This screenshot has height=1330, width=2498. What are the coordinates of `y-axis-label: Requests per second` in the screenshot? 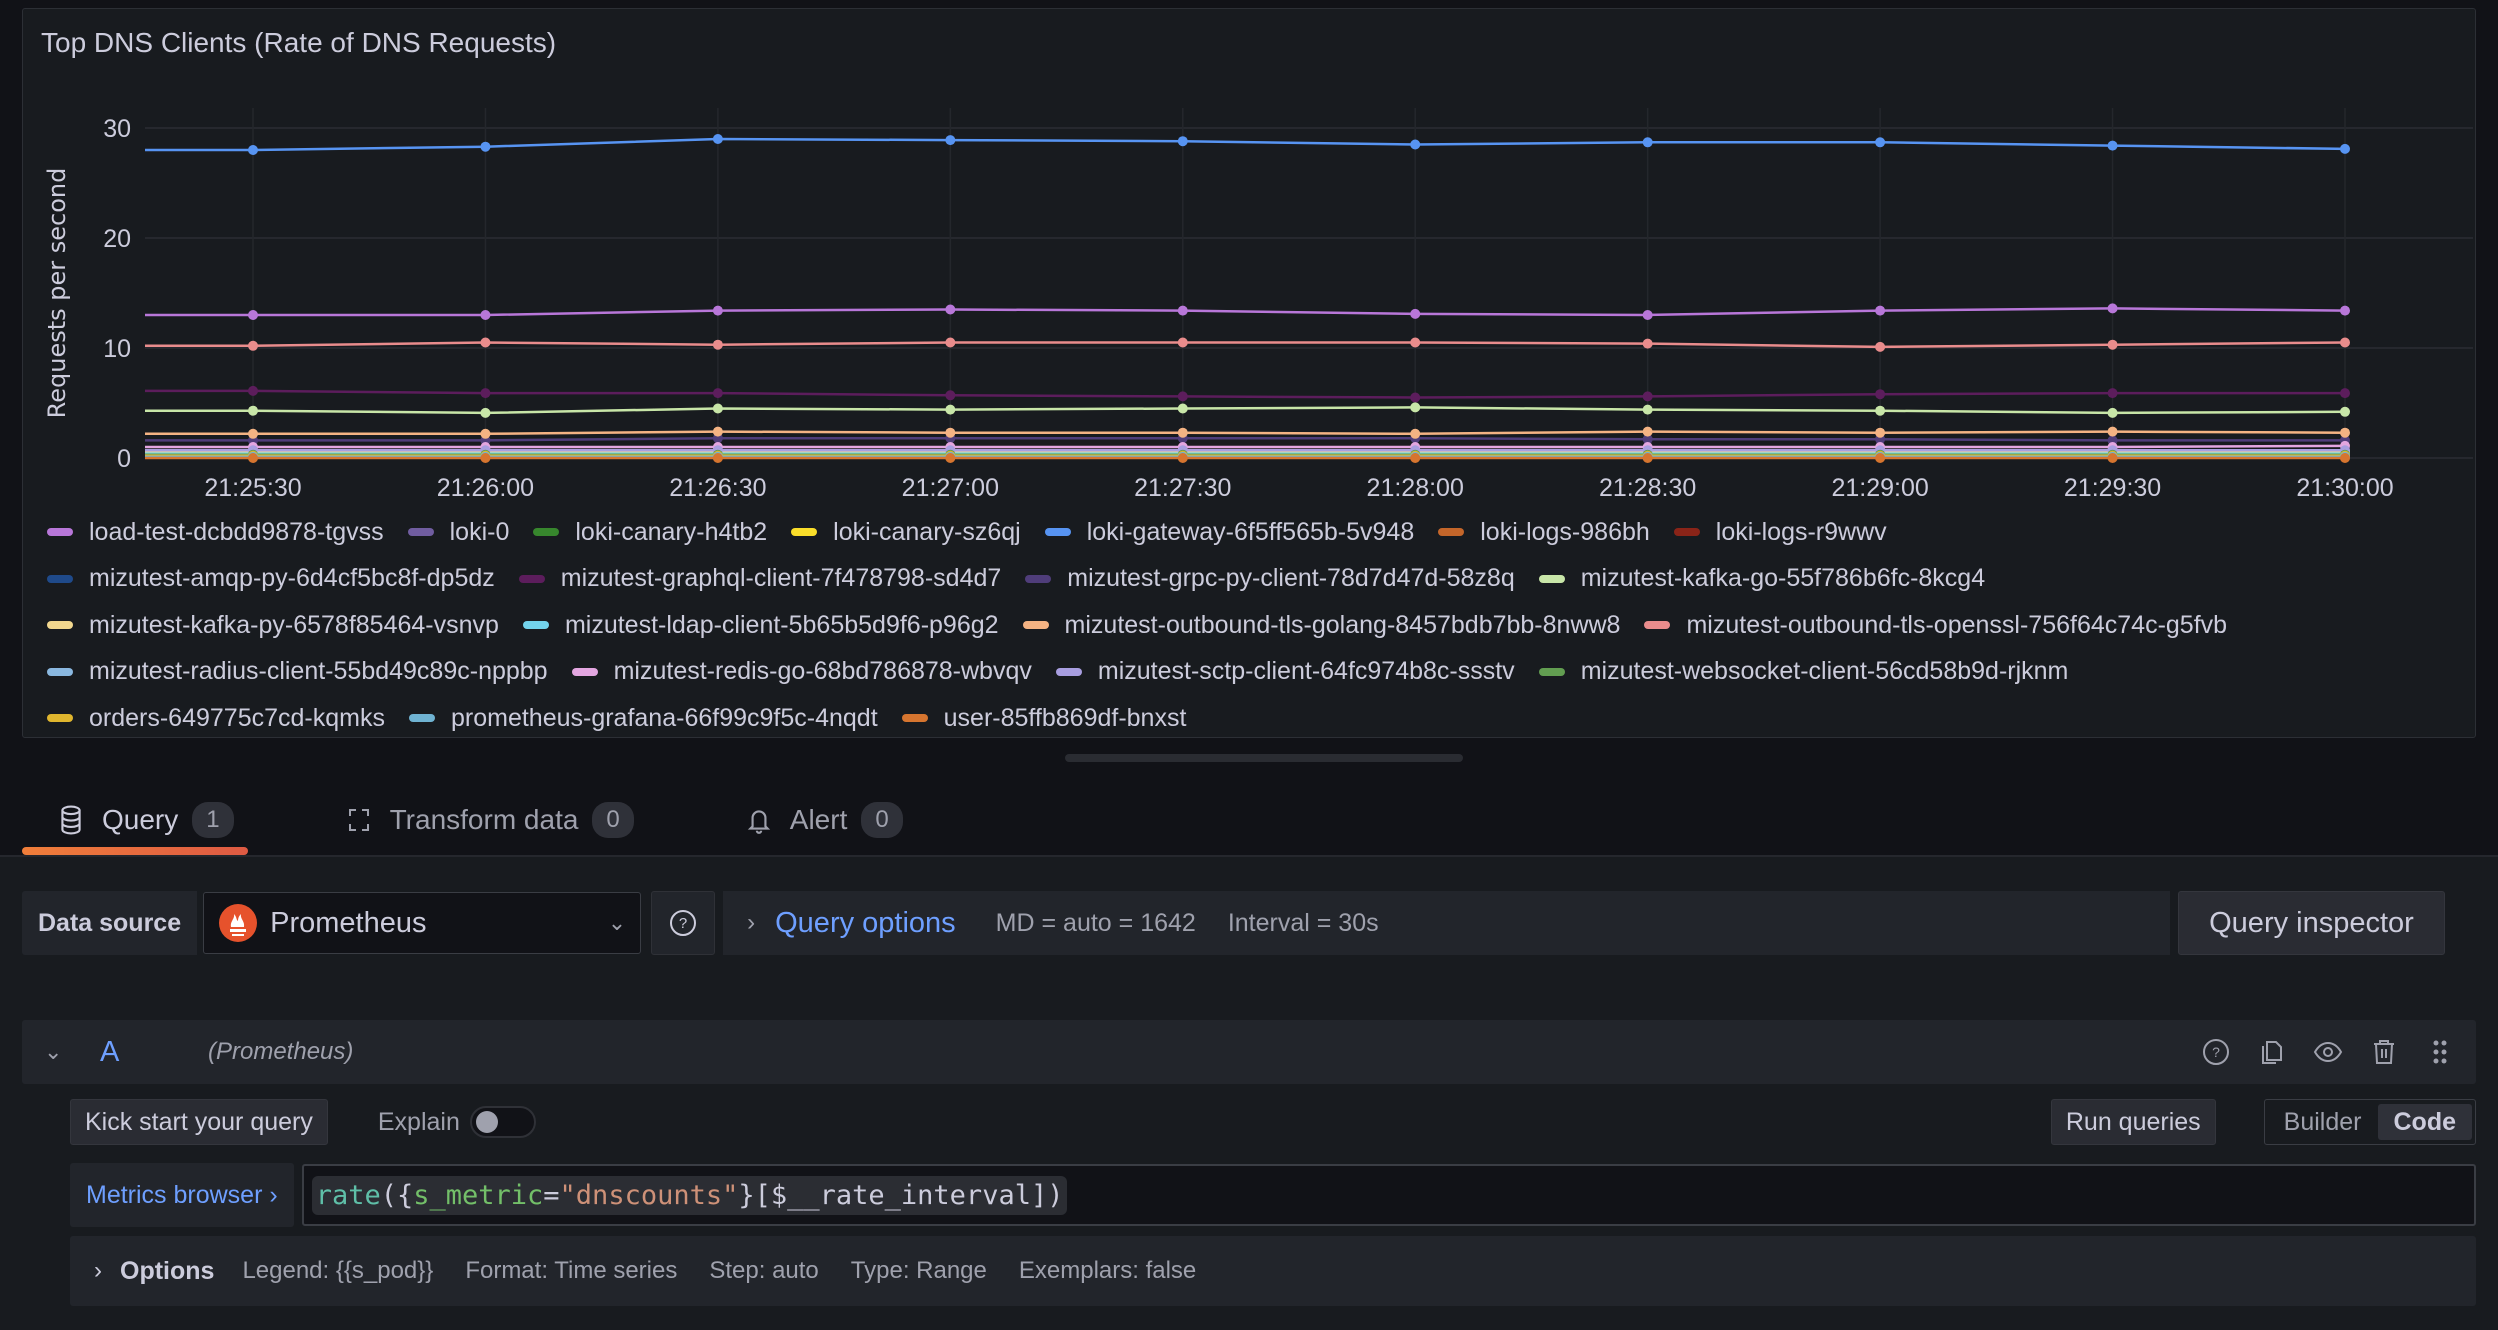 It's located at (57, 293).